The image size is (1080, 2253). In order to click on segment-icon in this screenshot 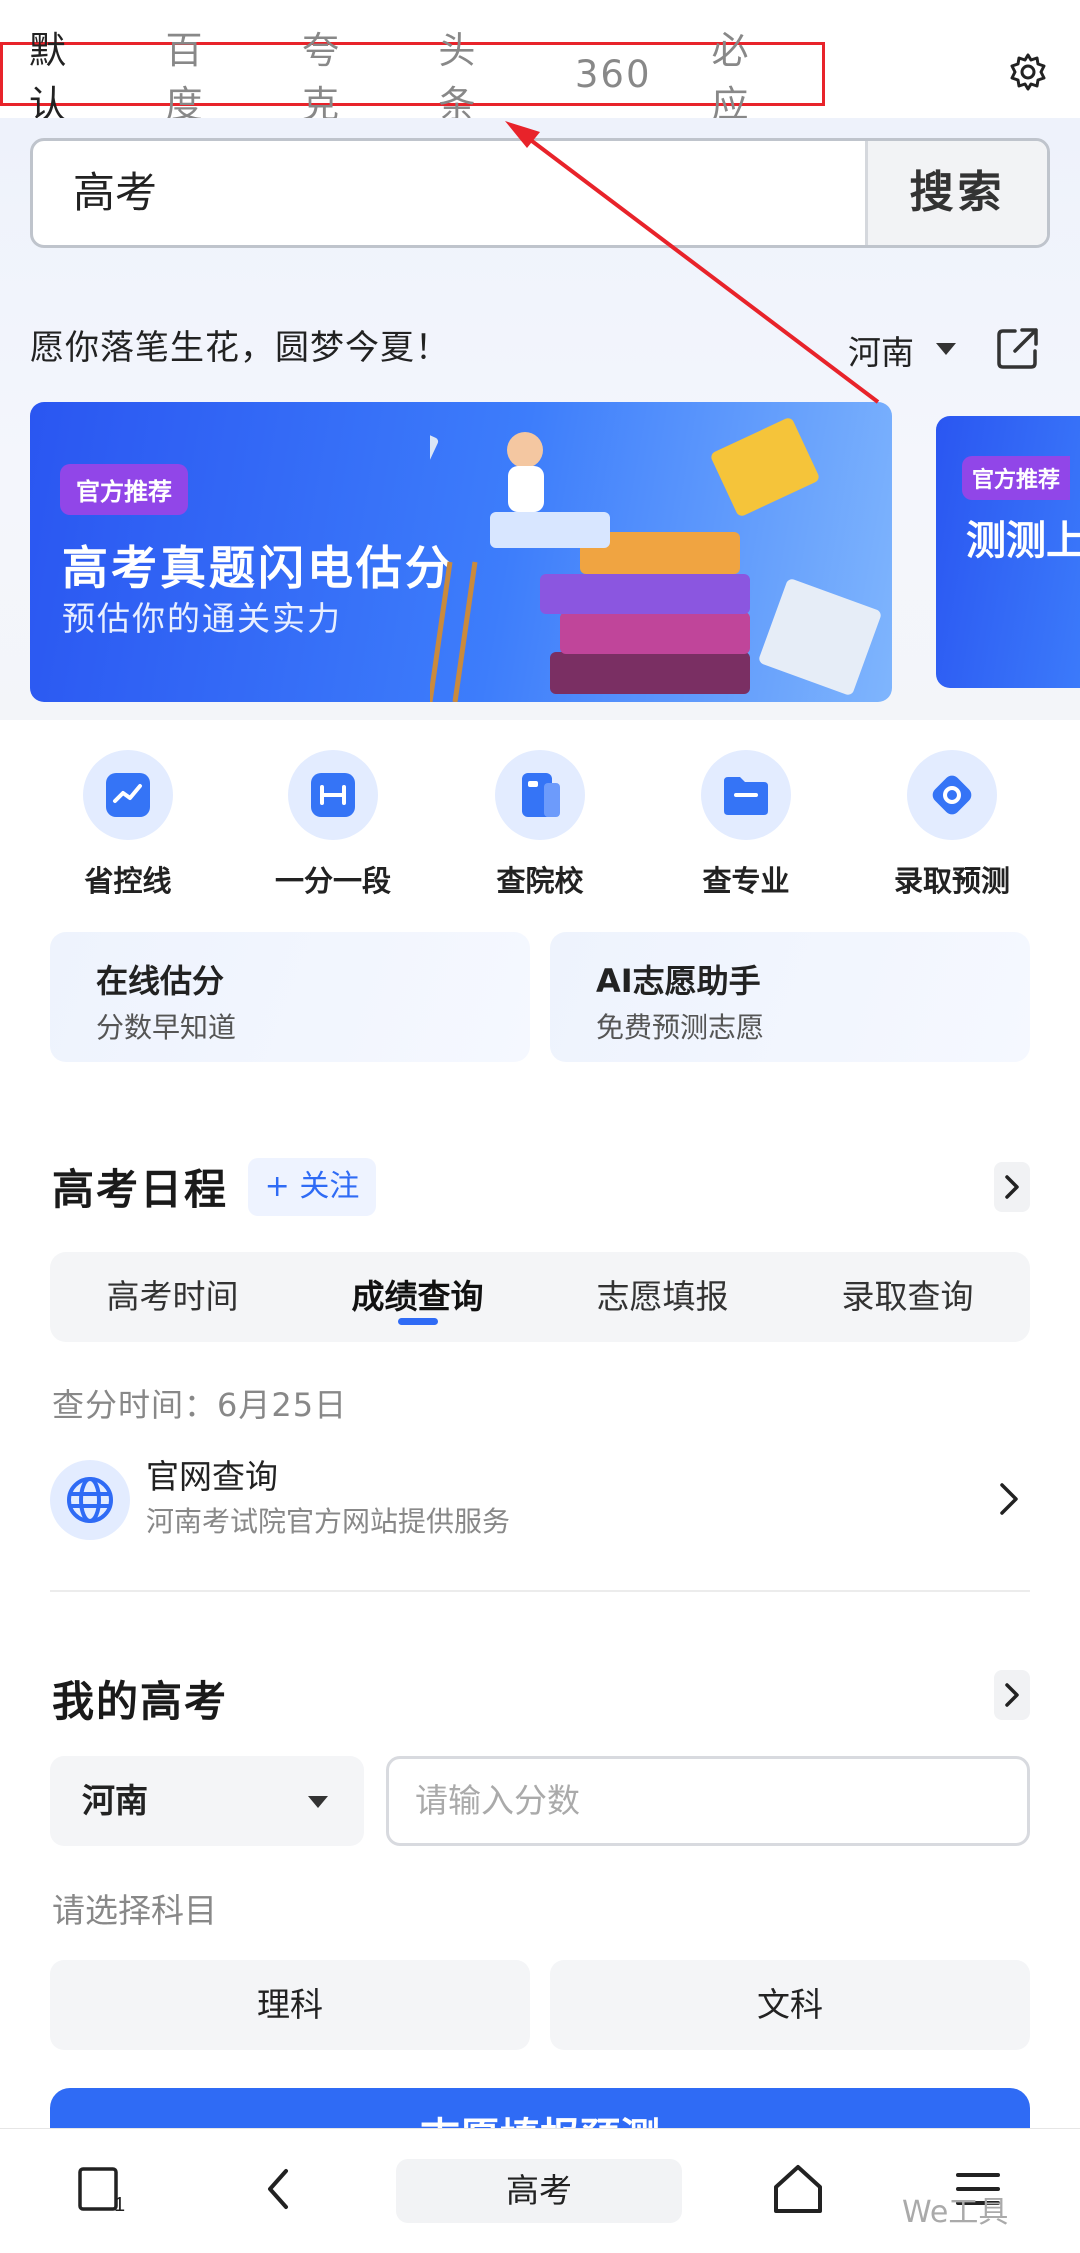, I will do `click(333, 795)`.